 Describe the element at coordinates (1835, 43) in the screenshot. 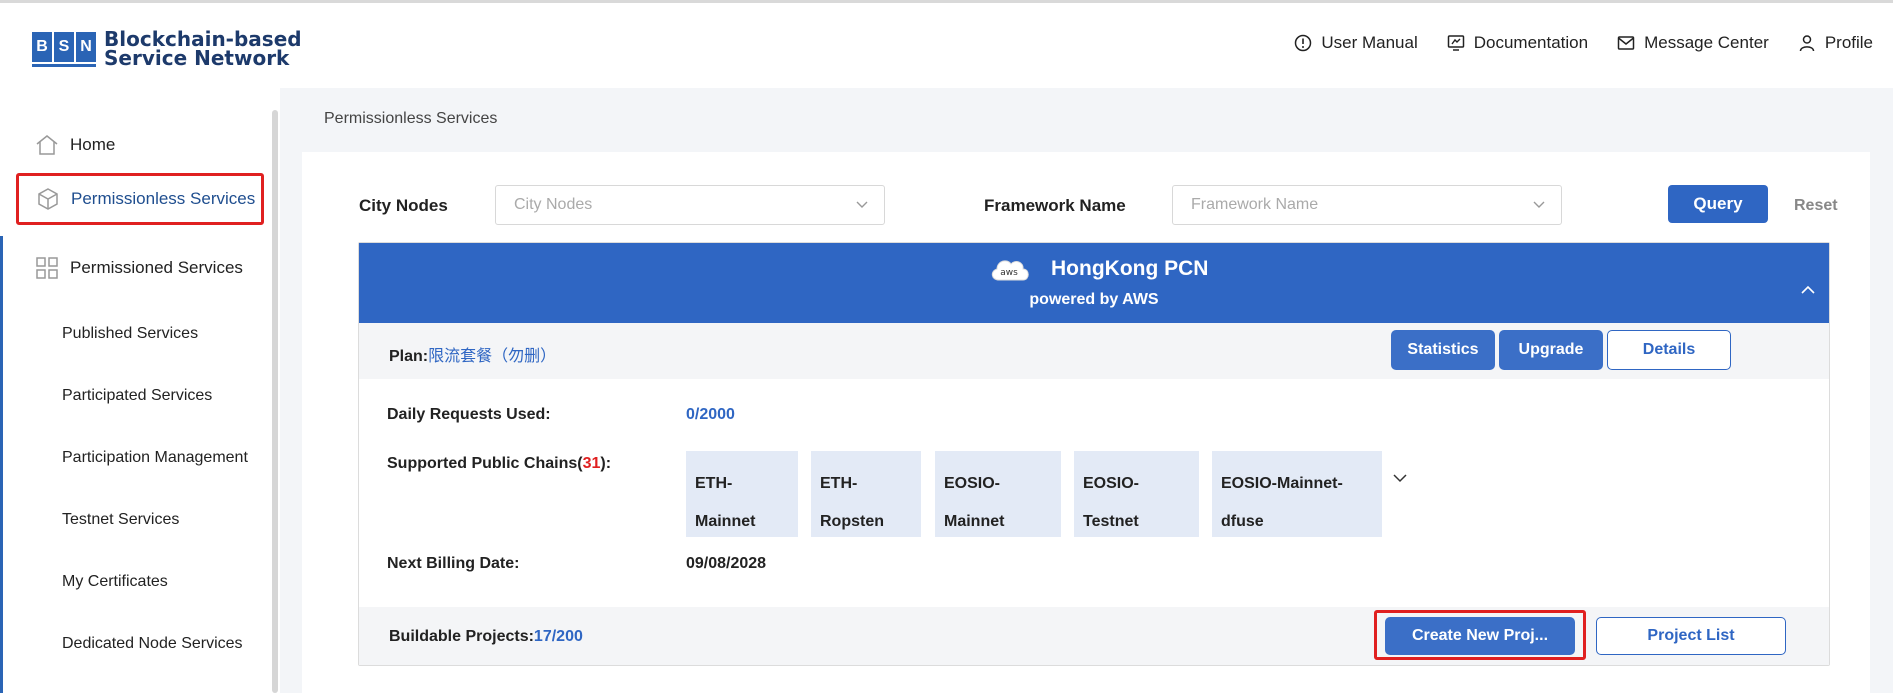

I see `profile-link: Profile` at that location.